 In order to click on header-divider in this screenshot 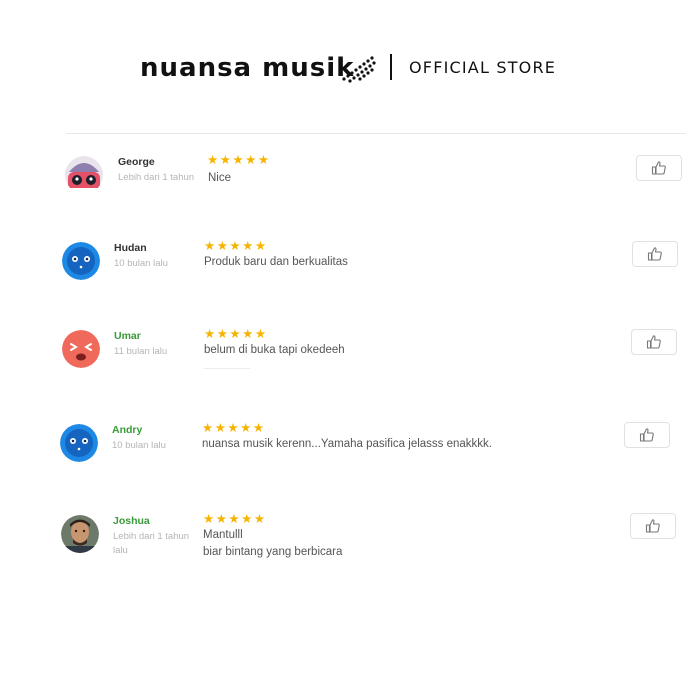, I will do `click(391, 67)`.